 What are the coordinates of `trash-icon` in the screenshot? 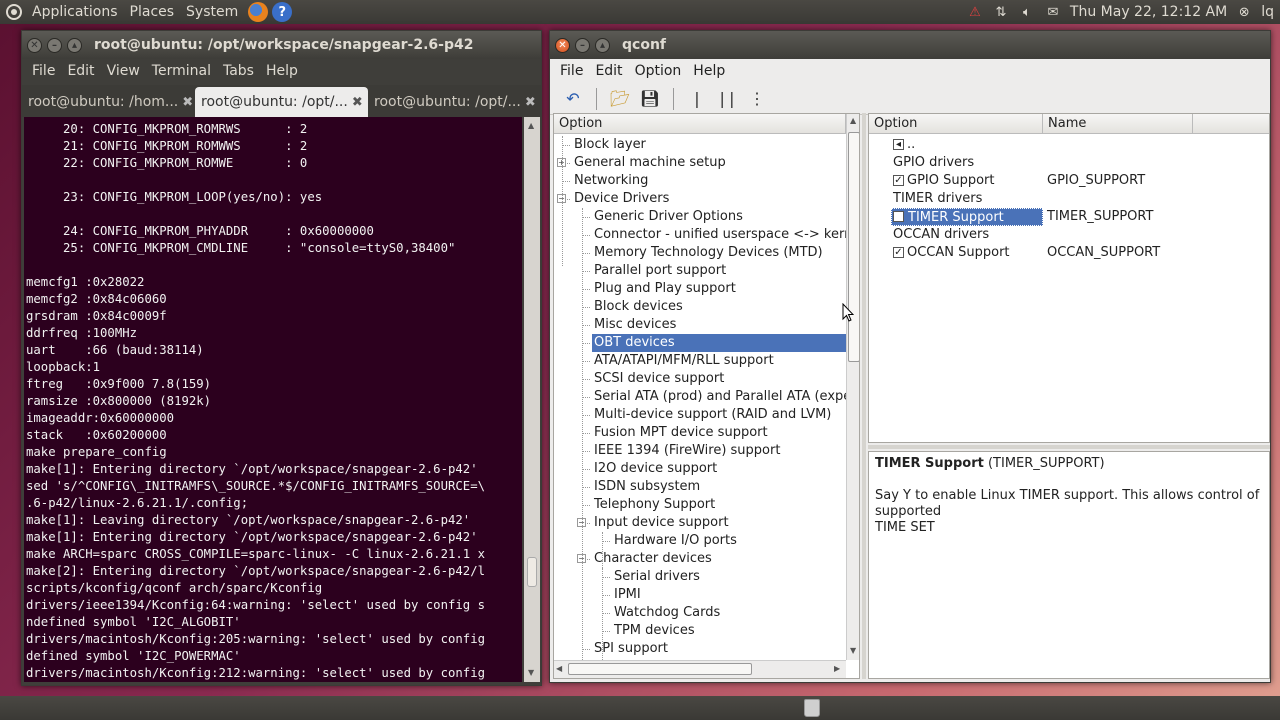 It's located at (812, 708).